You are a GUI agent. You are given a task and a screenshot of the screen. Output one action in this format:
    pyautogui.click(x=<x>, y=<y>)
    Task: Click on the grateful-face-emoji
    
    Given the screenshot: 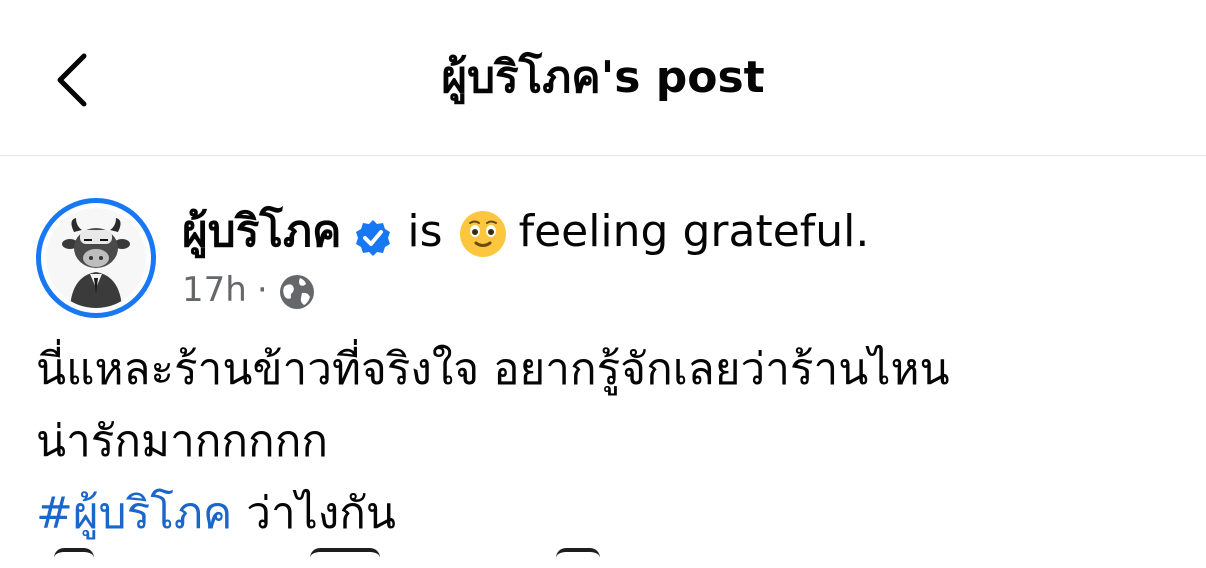 What is the action you would take?
    pyautogui.click(x=483, y=234)
    